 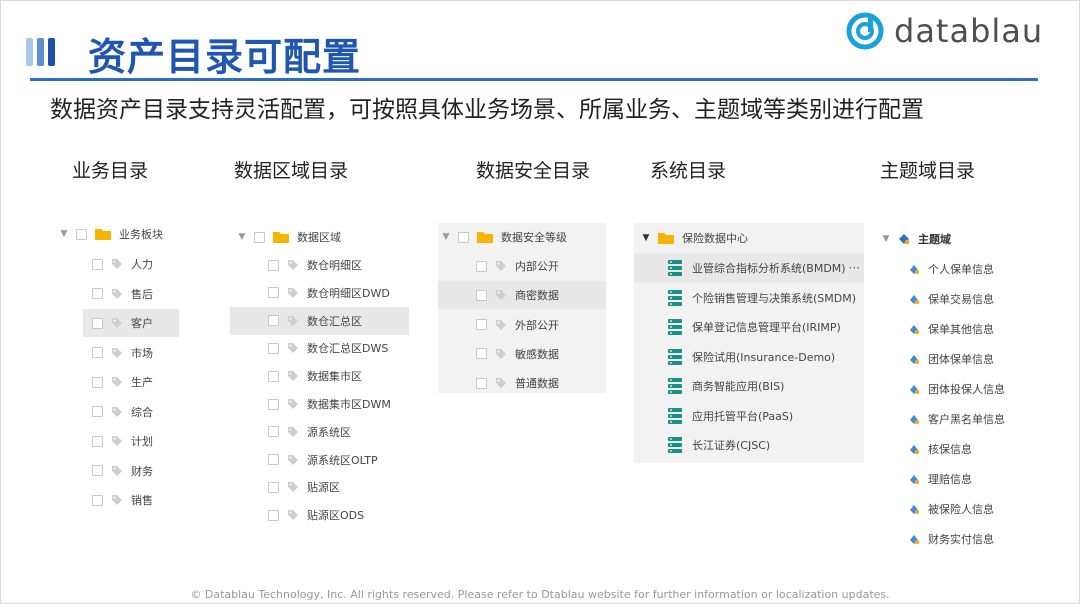 I want to click on region-tree-item: 数仓汇总区DWS, so click(x=328, y=348).